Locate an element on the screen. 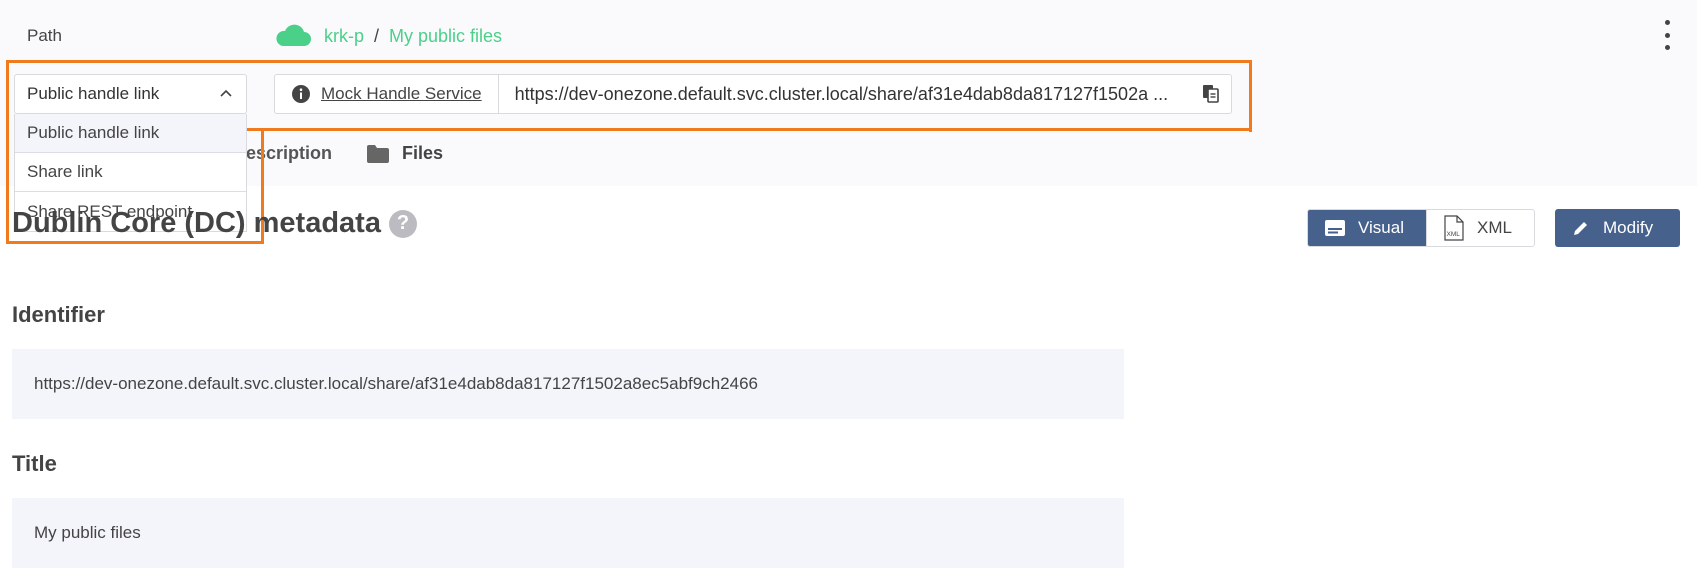 This screenshot has width=1697, height=584. copy-icon-glyph is located at coordinates (1211, 94).